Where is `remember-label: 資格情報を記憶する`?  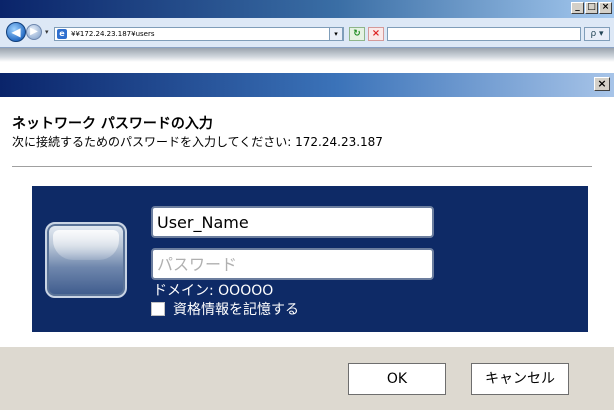
remember-label: 資格情報を記憶する is located at coordinates (236, 310).